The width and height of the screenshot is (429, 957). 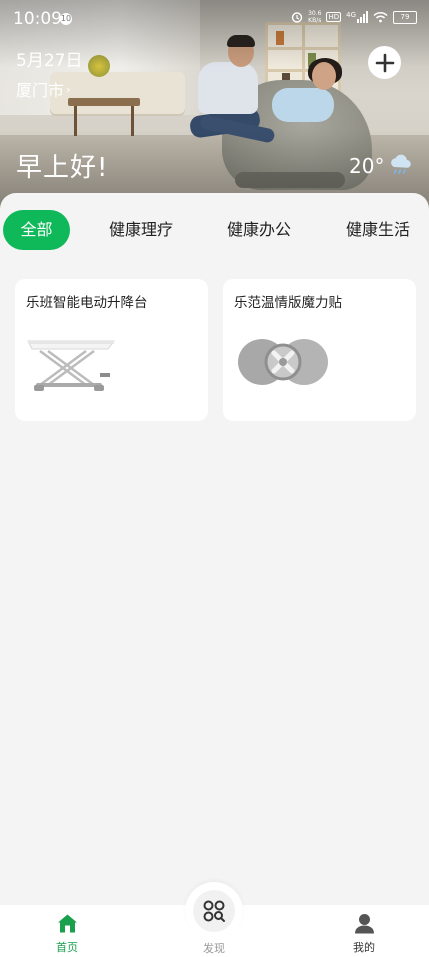 I want to click on city-selector: 厦门市 ›, so click(x=43, y=89).